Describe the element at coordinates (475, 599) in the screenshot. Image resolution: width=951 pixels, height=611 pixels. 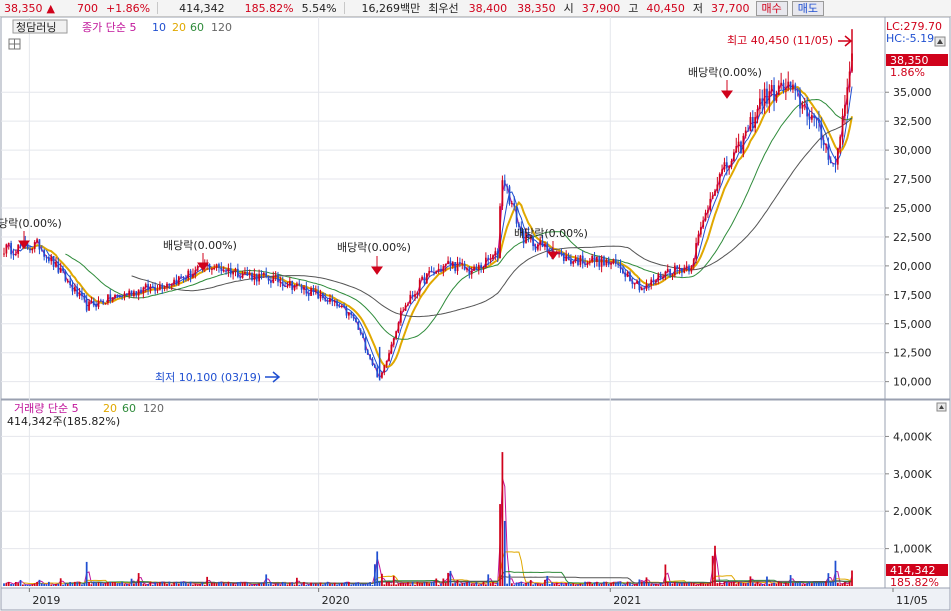
I see `x-axis-area` at that location.